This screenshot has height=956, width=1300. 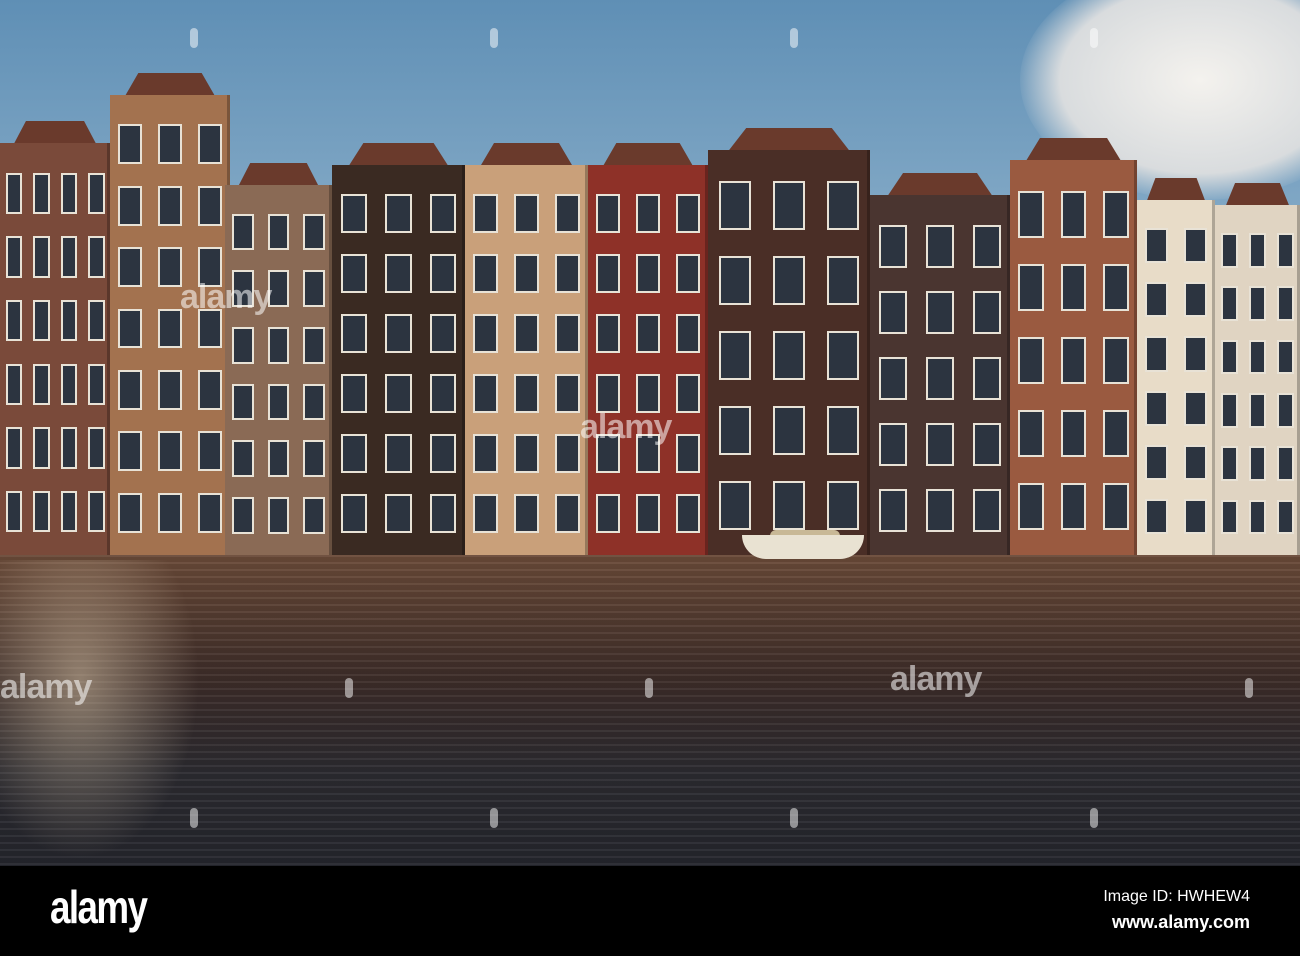 What do you see at coordinates (1181, 922) in the screenshot?
I see `website-link: www.alamy.com` at bounding box center [1181, 922].